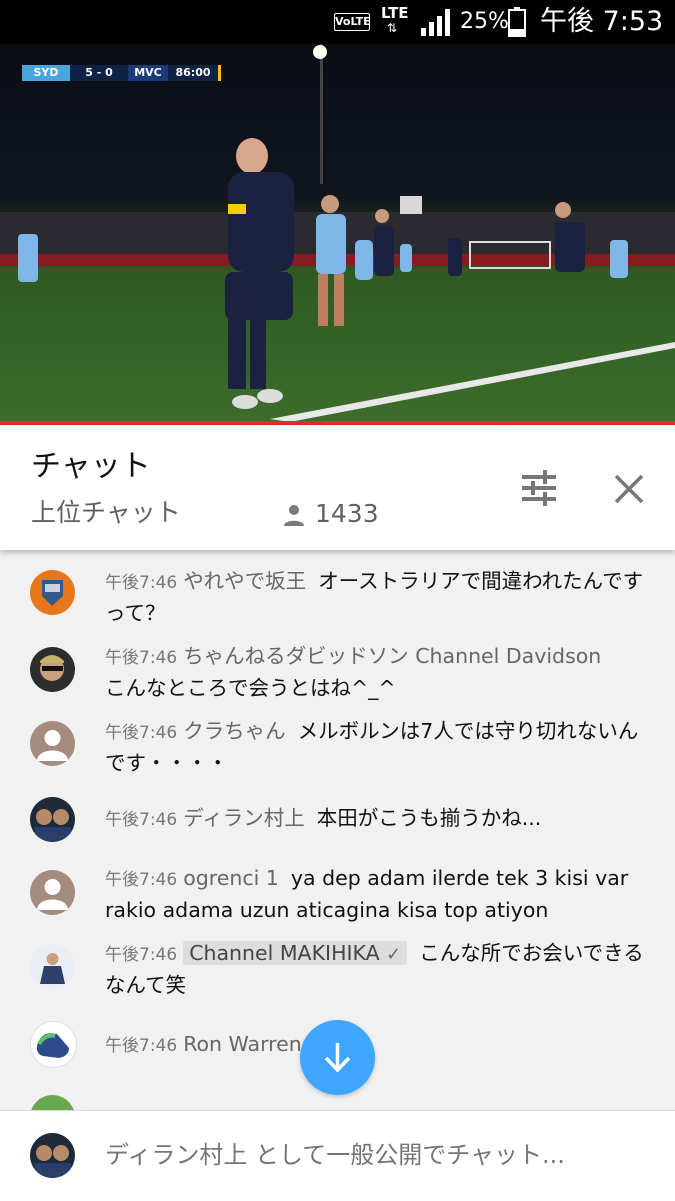  What do you see at coordinates (53, 1044) in the screenshot?
I see `shoe-avatar` at bounding box center [53, 1044].